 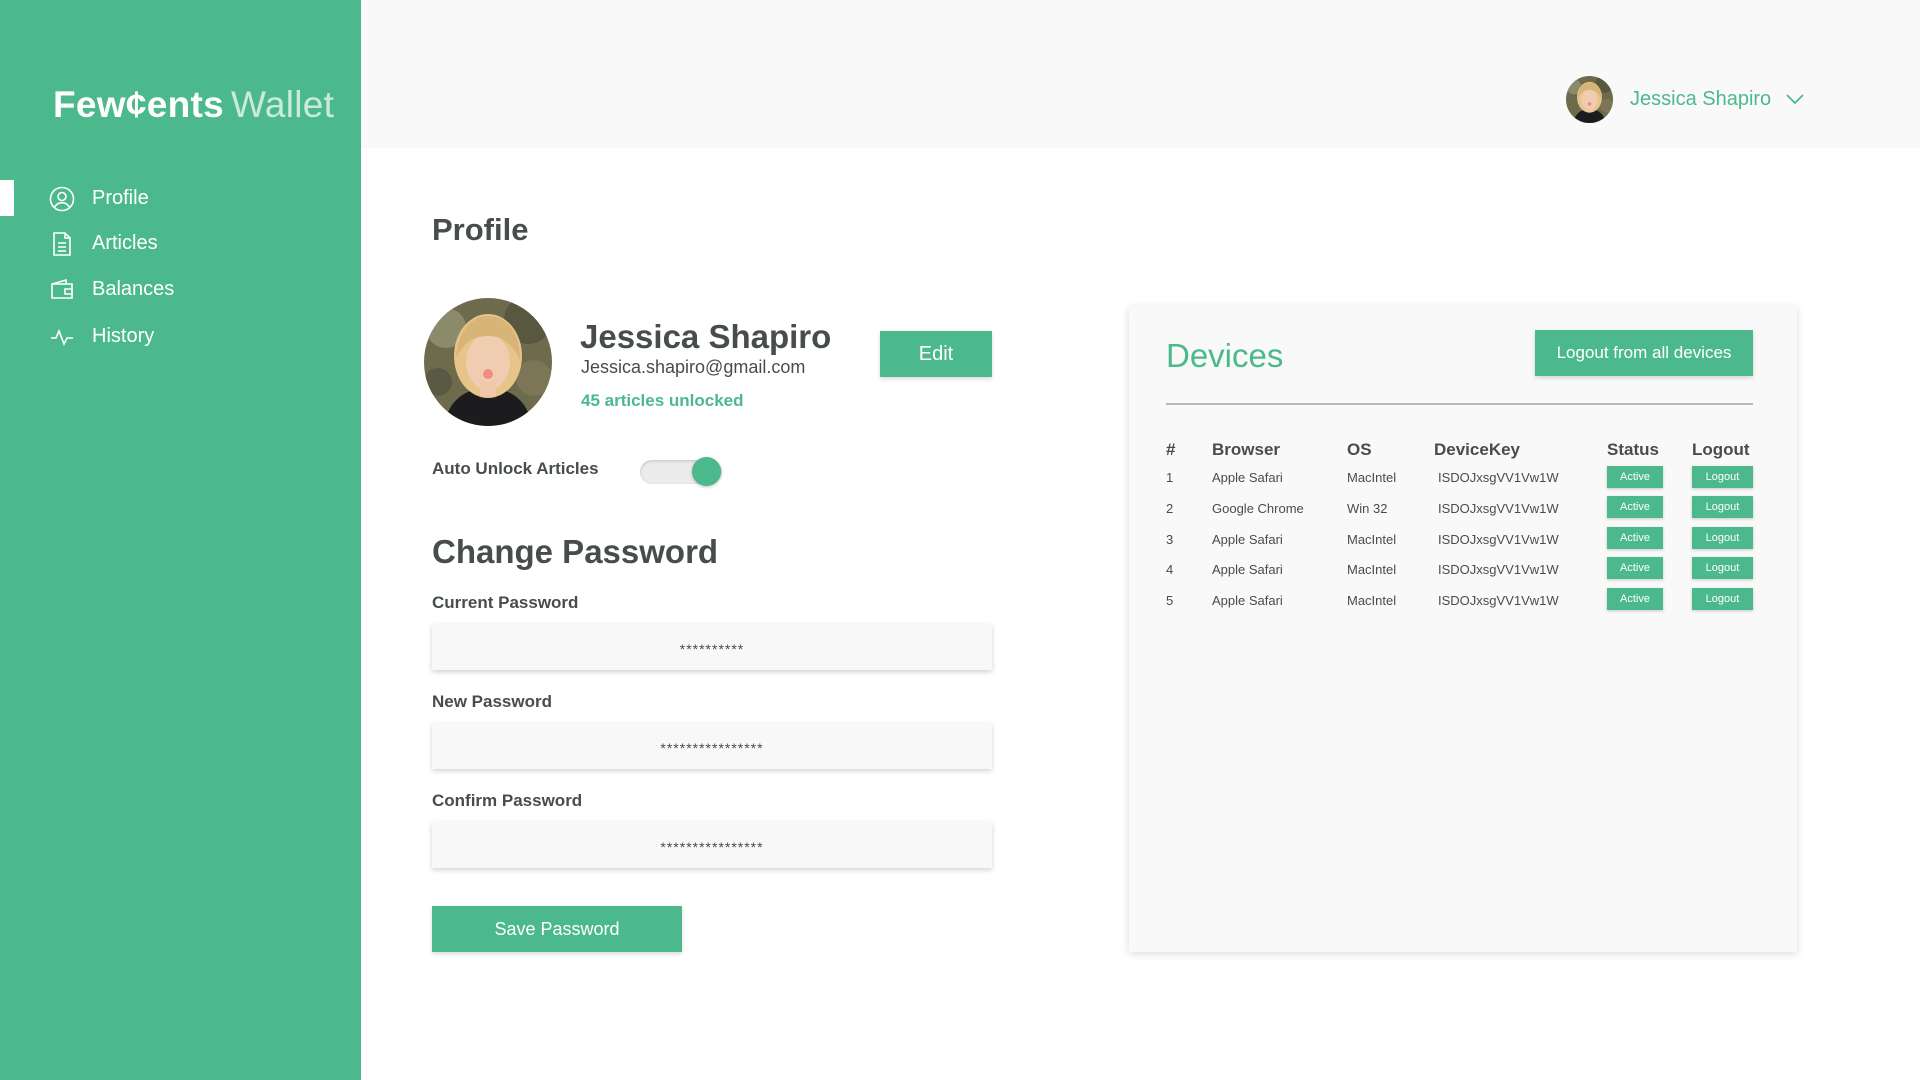 What do you see at coordinates (557, 929) in the screenshot?
I see `save-password-button: Save Password` at bounding box center [557, 929].